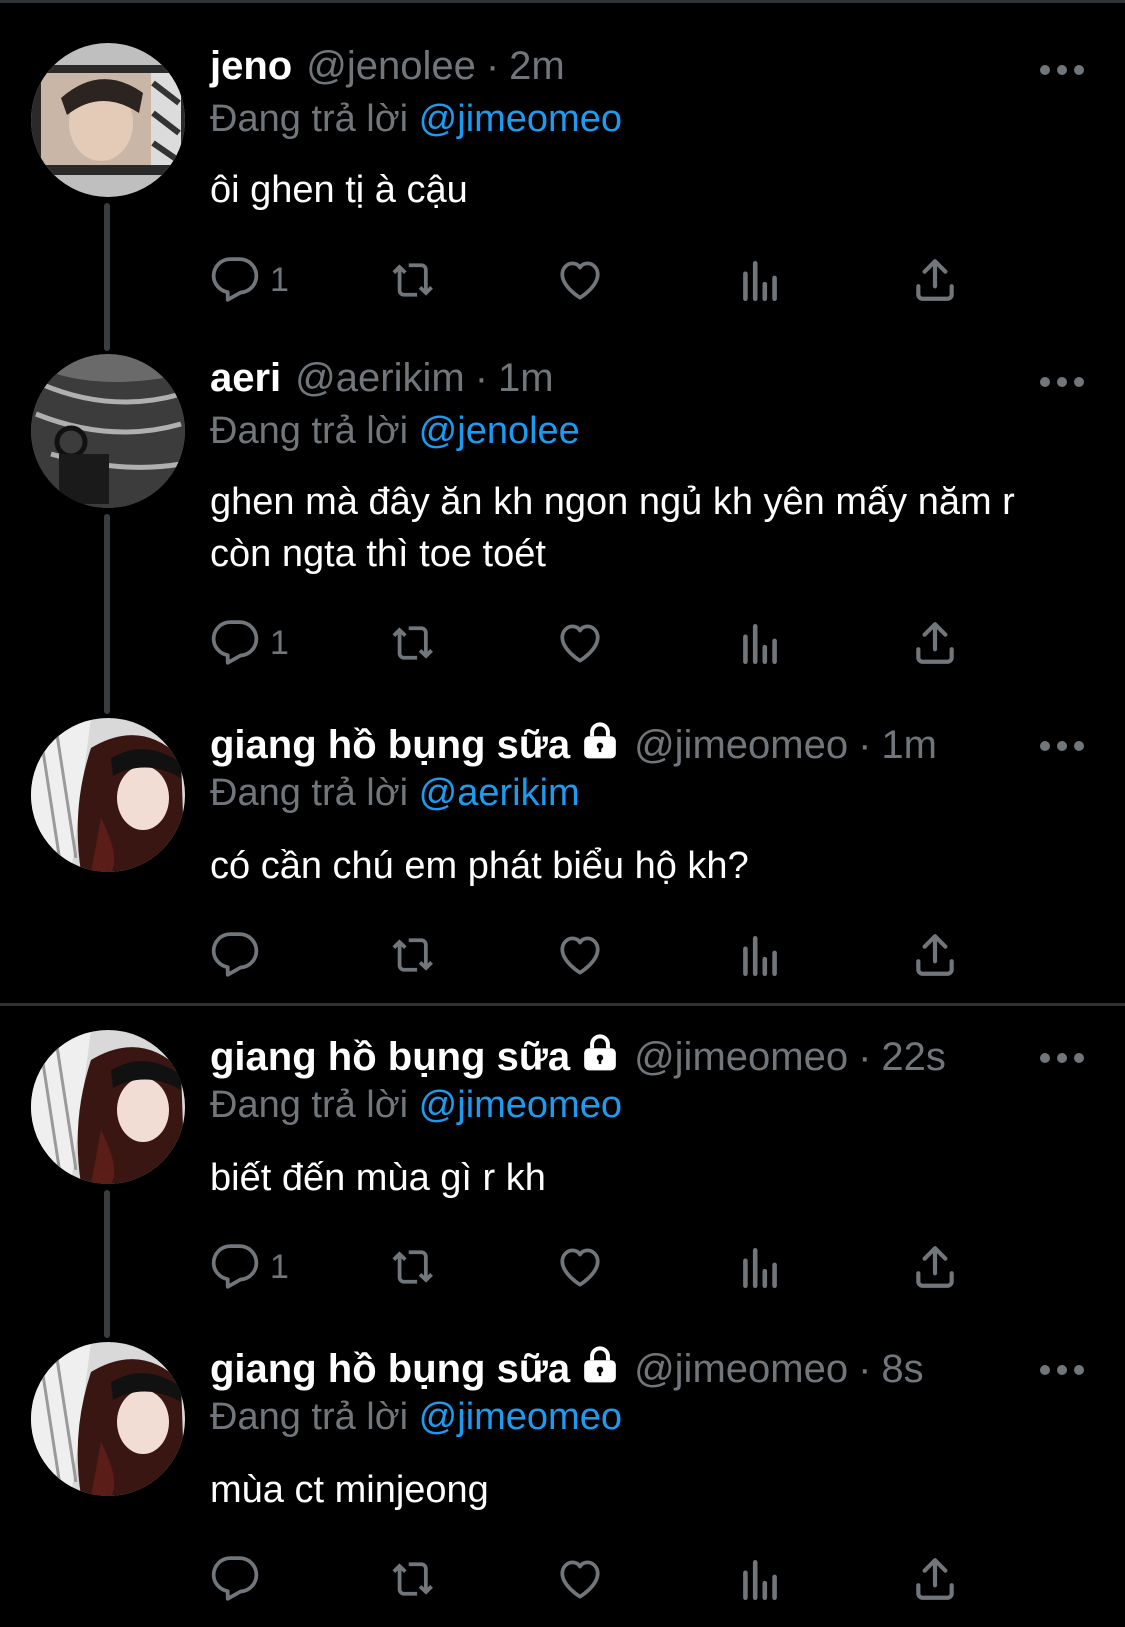  I want to click on timestamp: 8s, so click(902, 1369).